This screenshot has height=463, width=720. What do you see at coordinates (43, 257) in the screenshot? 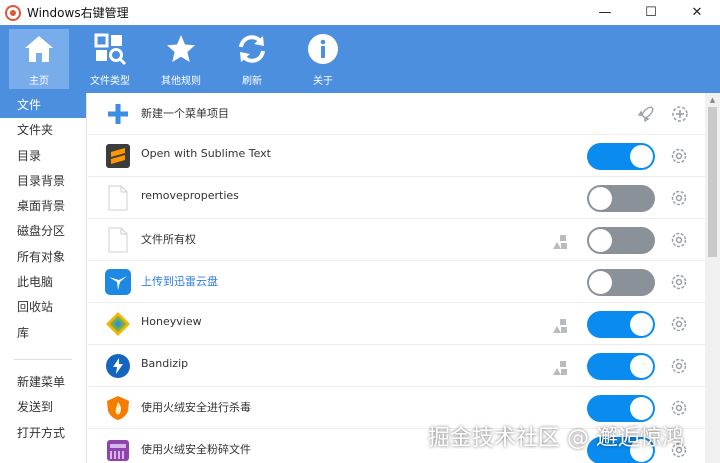
I see `sidebar-item-all-objects: 所有对象` at bounding box center [43, 257].